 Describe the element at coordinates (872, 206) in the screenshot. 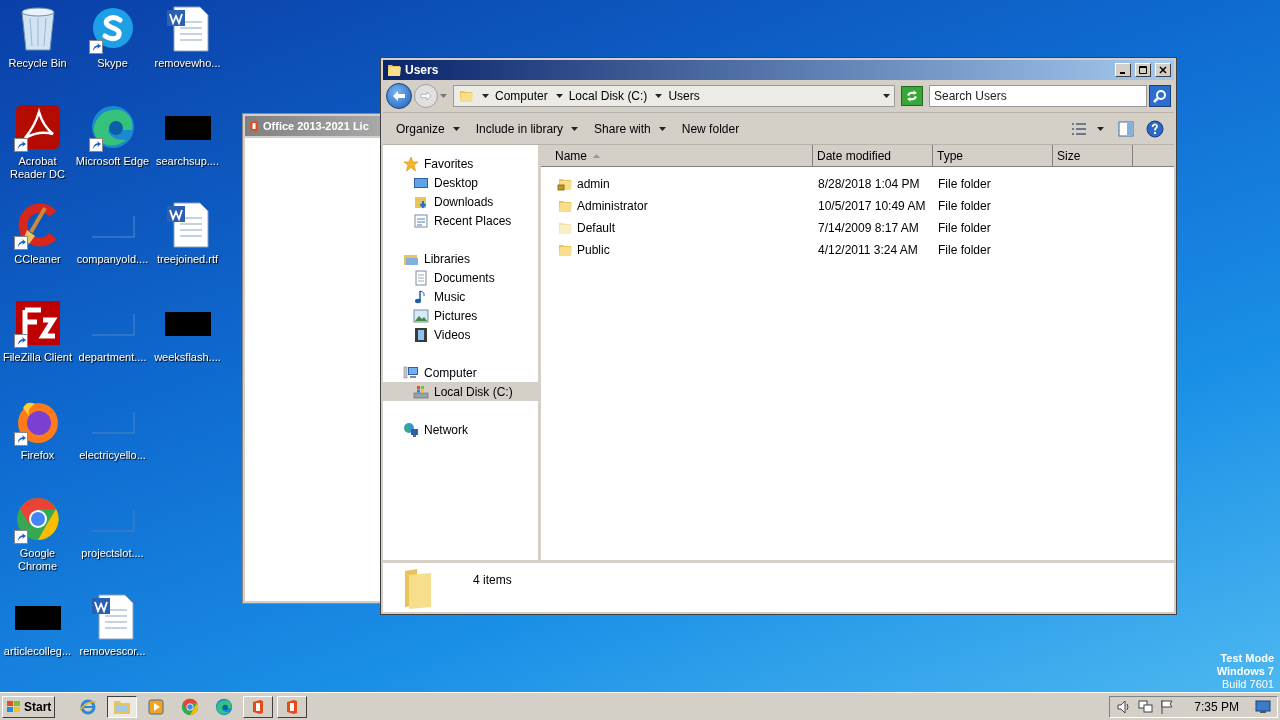

I see `date-modified-cell-text: 10/5/2017 10:49 AM` at that location.